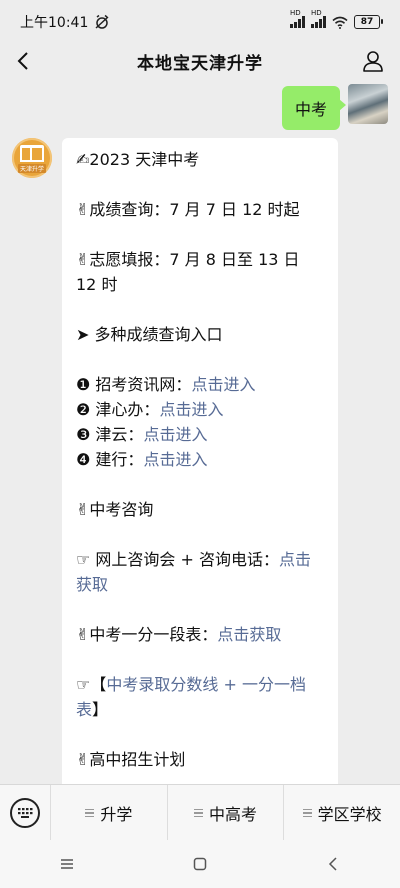 This screenshot has height=888, width=400. I want to click on nav-menu-button, so click(67, 864).